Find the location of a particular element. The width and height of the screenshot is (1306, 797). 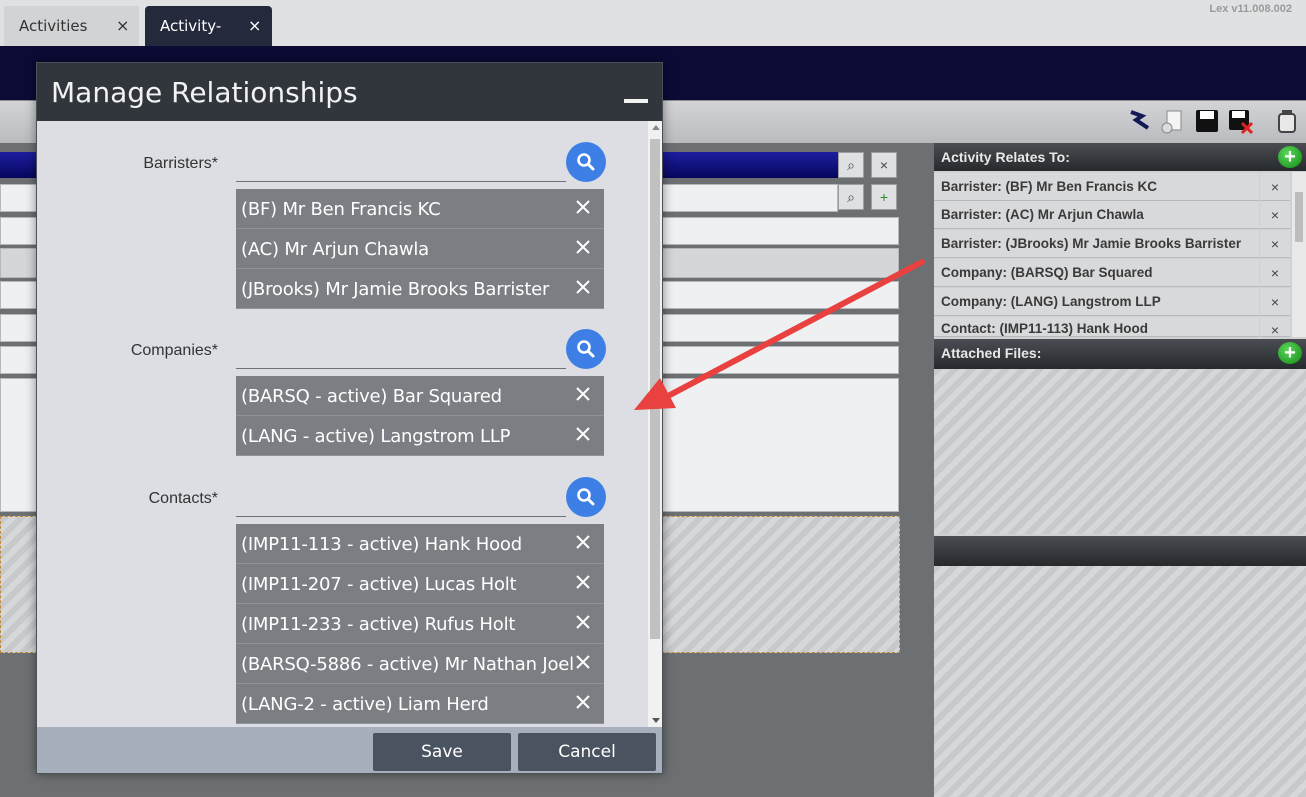

tab-activities-label: Activities is located at coordinates (53, 26).